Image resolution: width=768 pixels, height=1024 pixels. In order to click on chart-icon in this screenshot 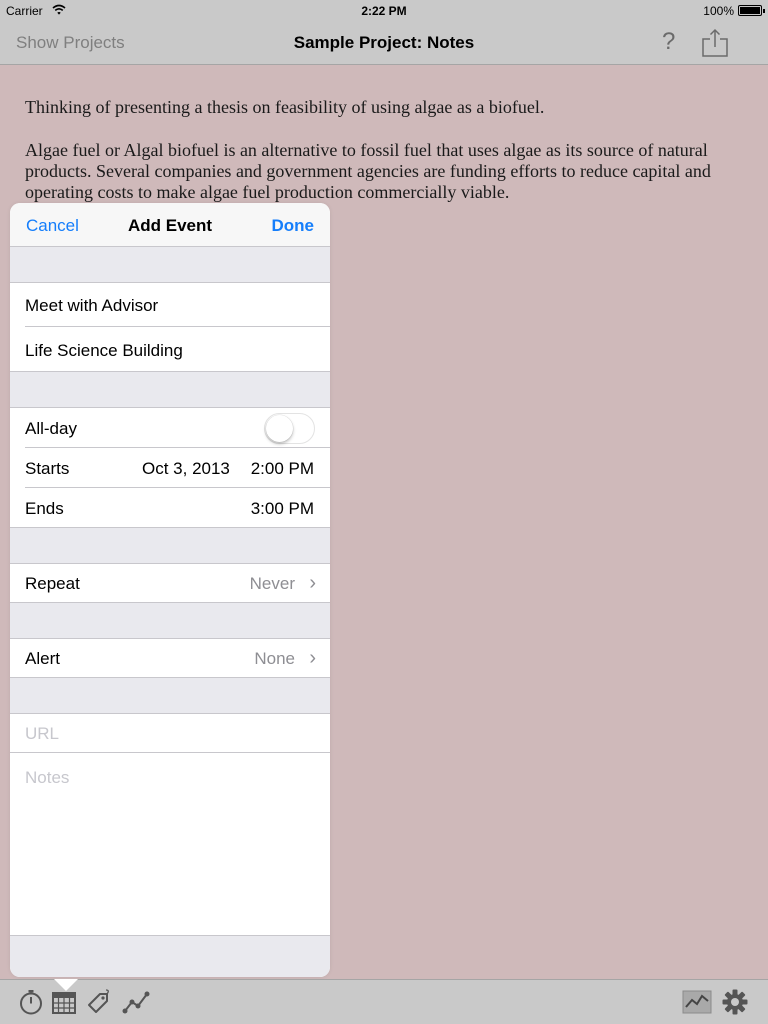, I will do `click(697, 1002)`.